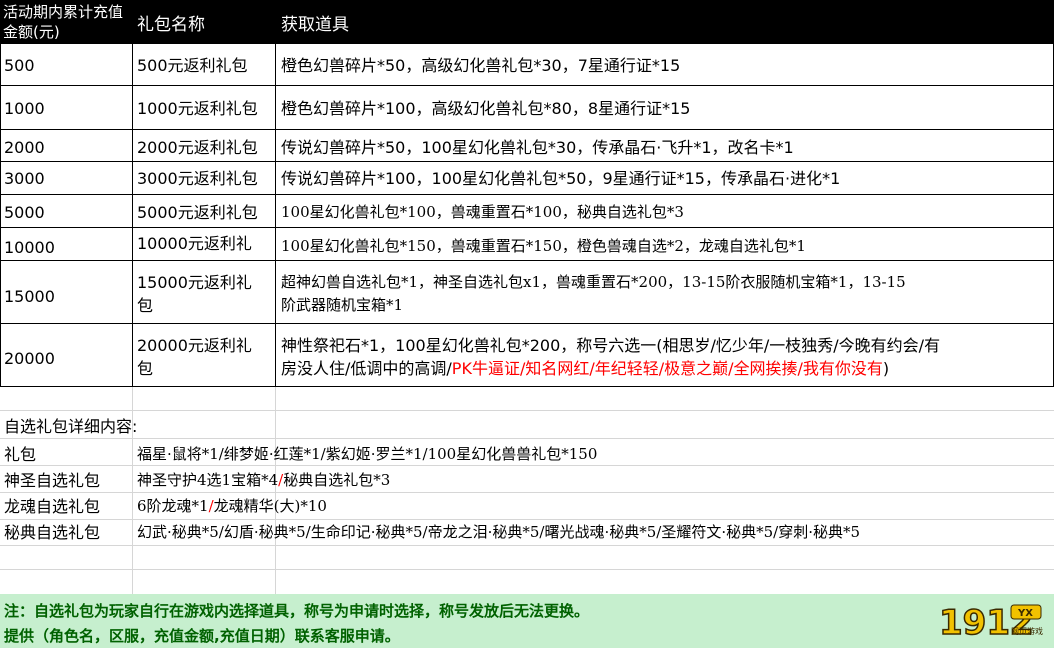  Describe the element at coordinates (194, 282) in the screenshot. I see `row-package-name: 15000元返利礼` at that location.